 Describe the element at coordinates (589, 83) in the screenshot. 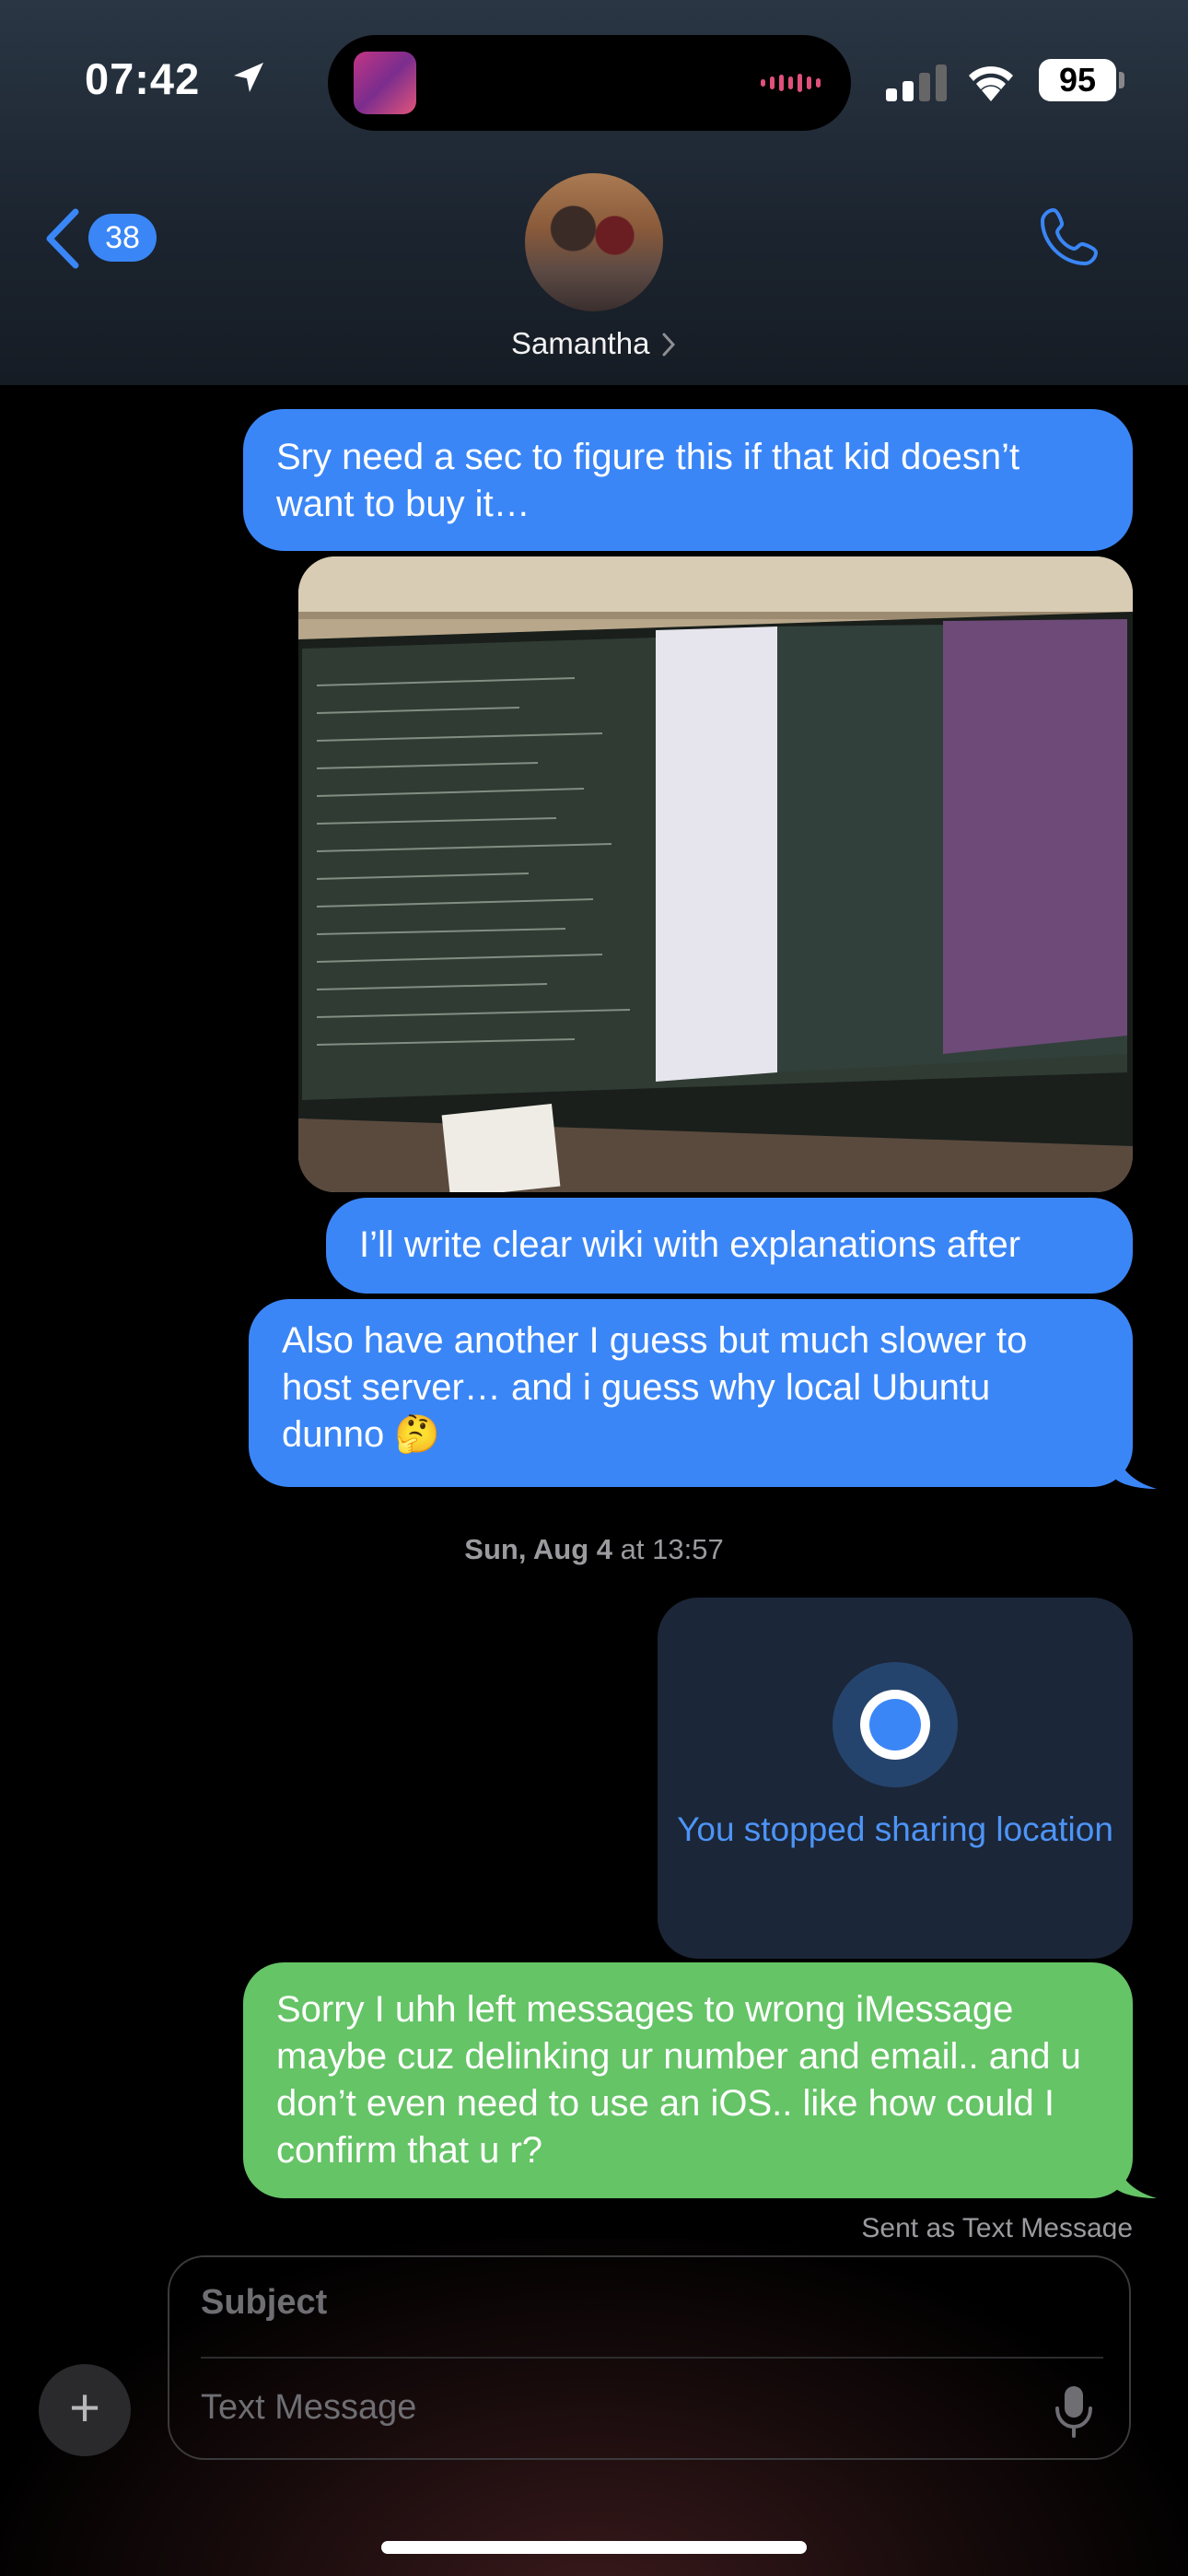

I see `dynamic-island` at that location.